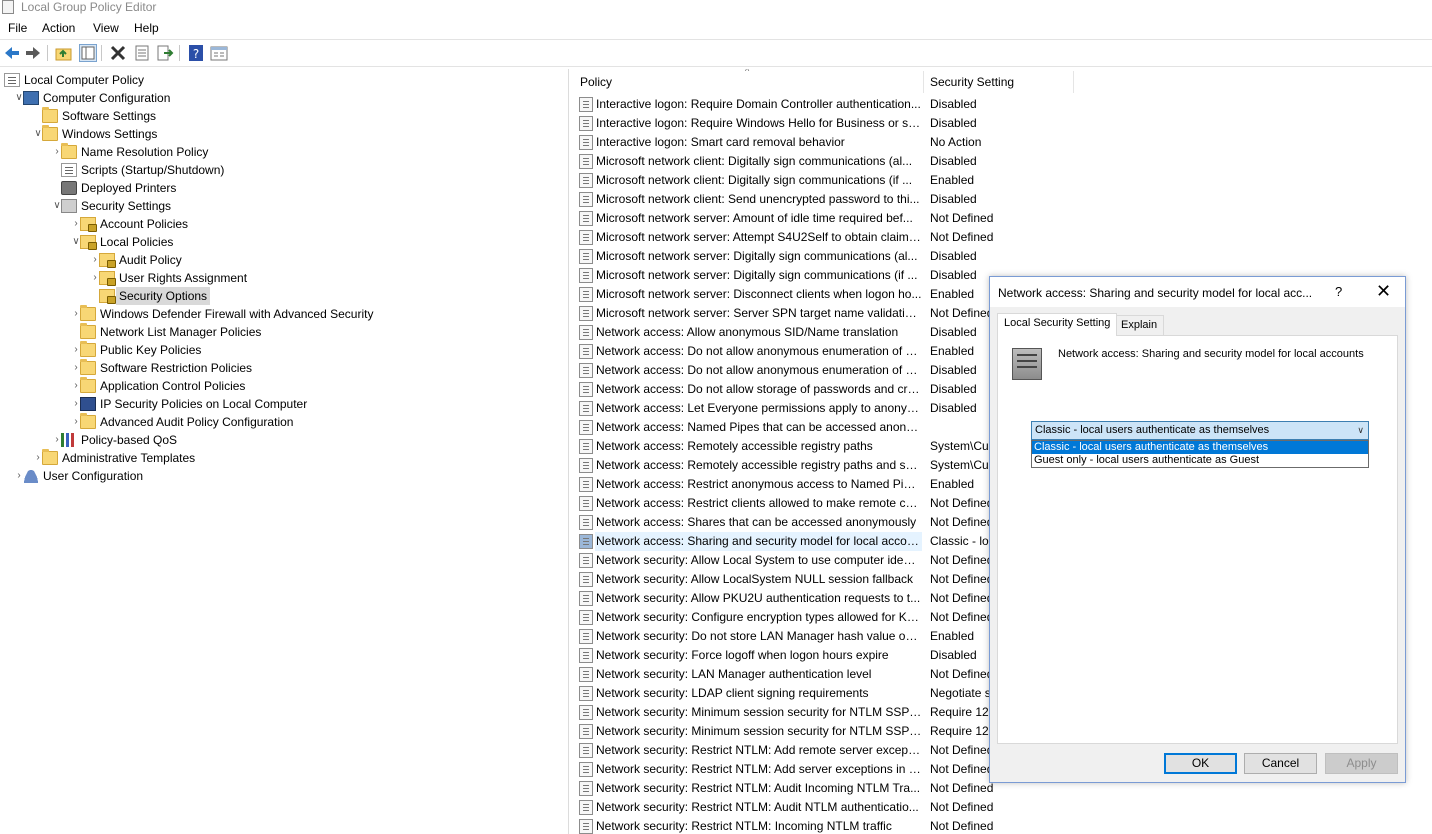 This screenshot has height=834, width=1432. I want to click on show-hide-tree-icon, so click(88, 53).